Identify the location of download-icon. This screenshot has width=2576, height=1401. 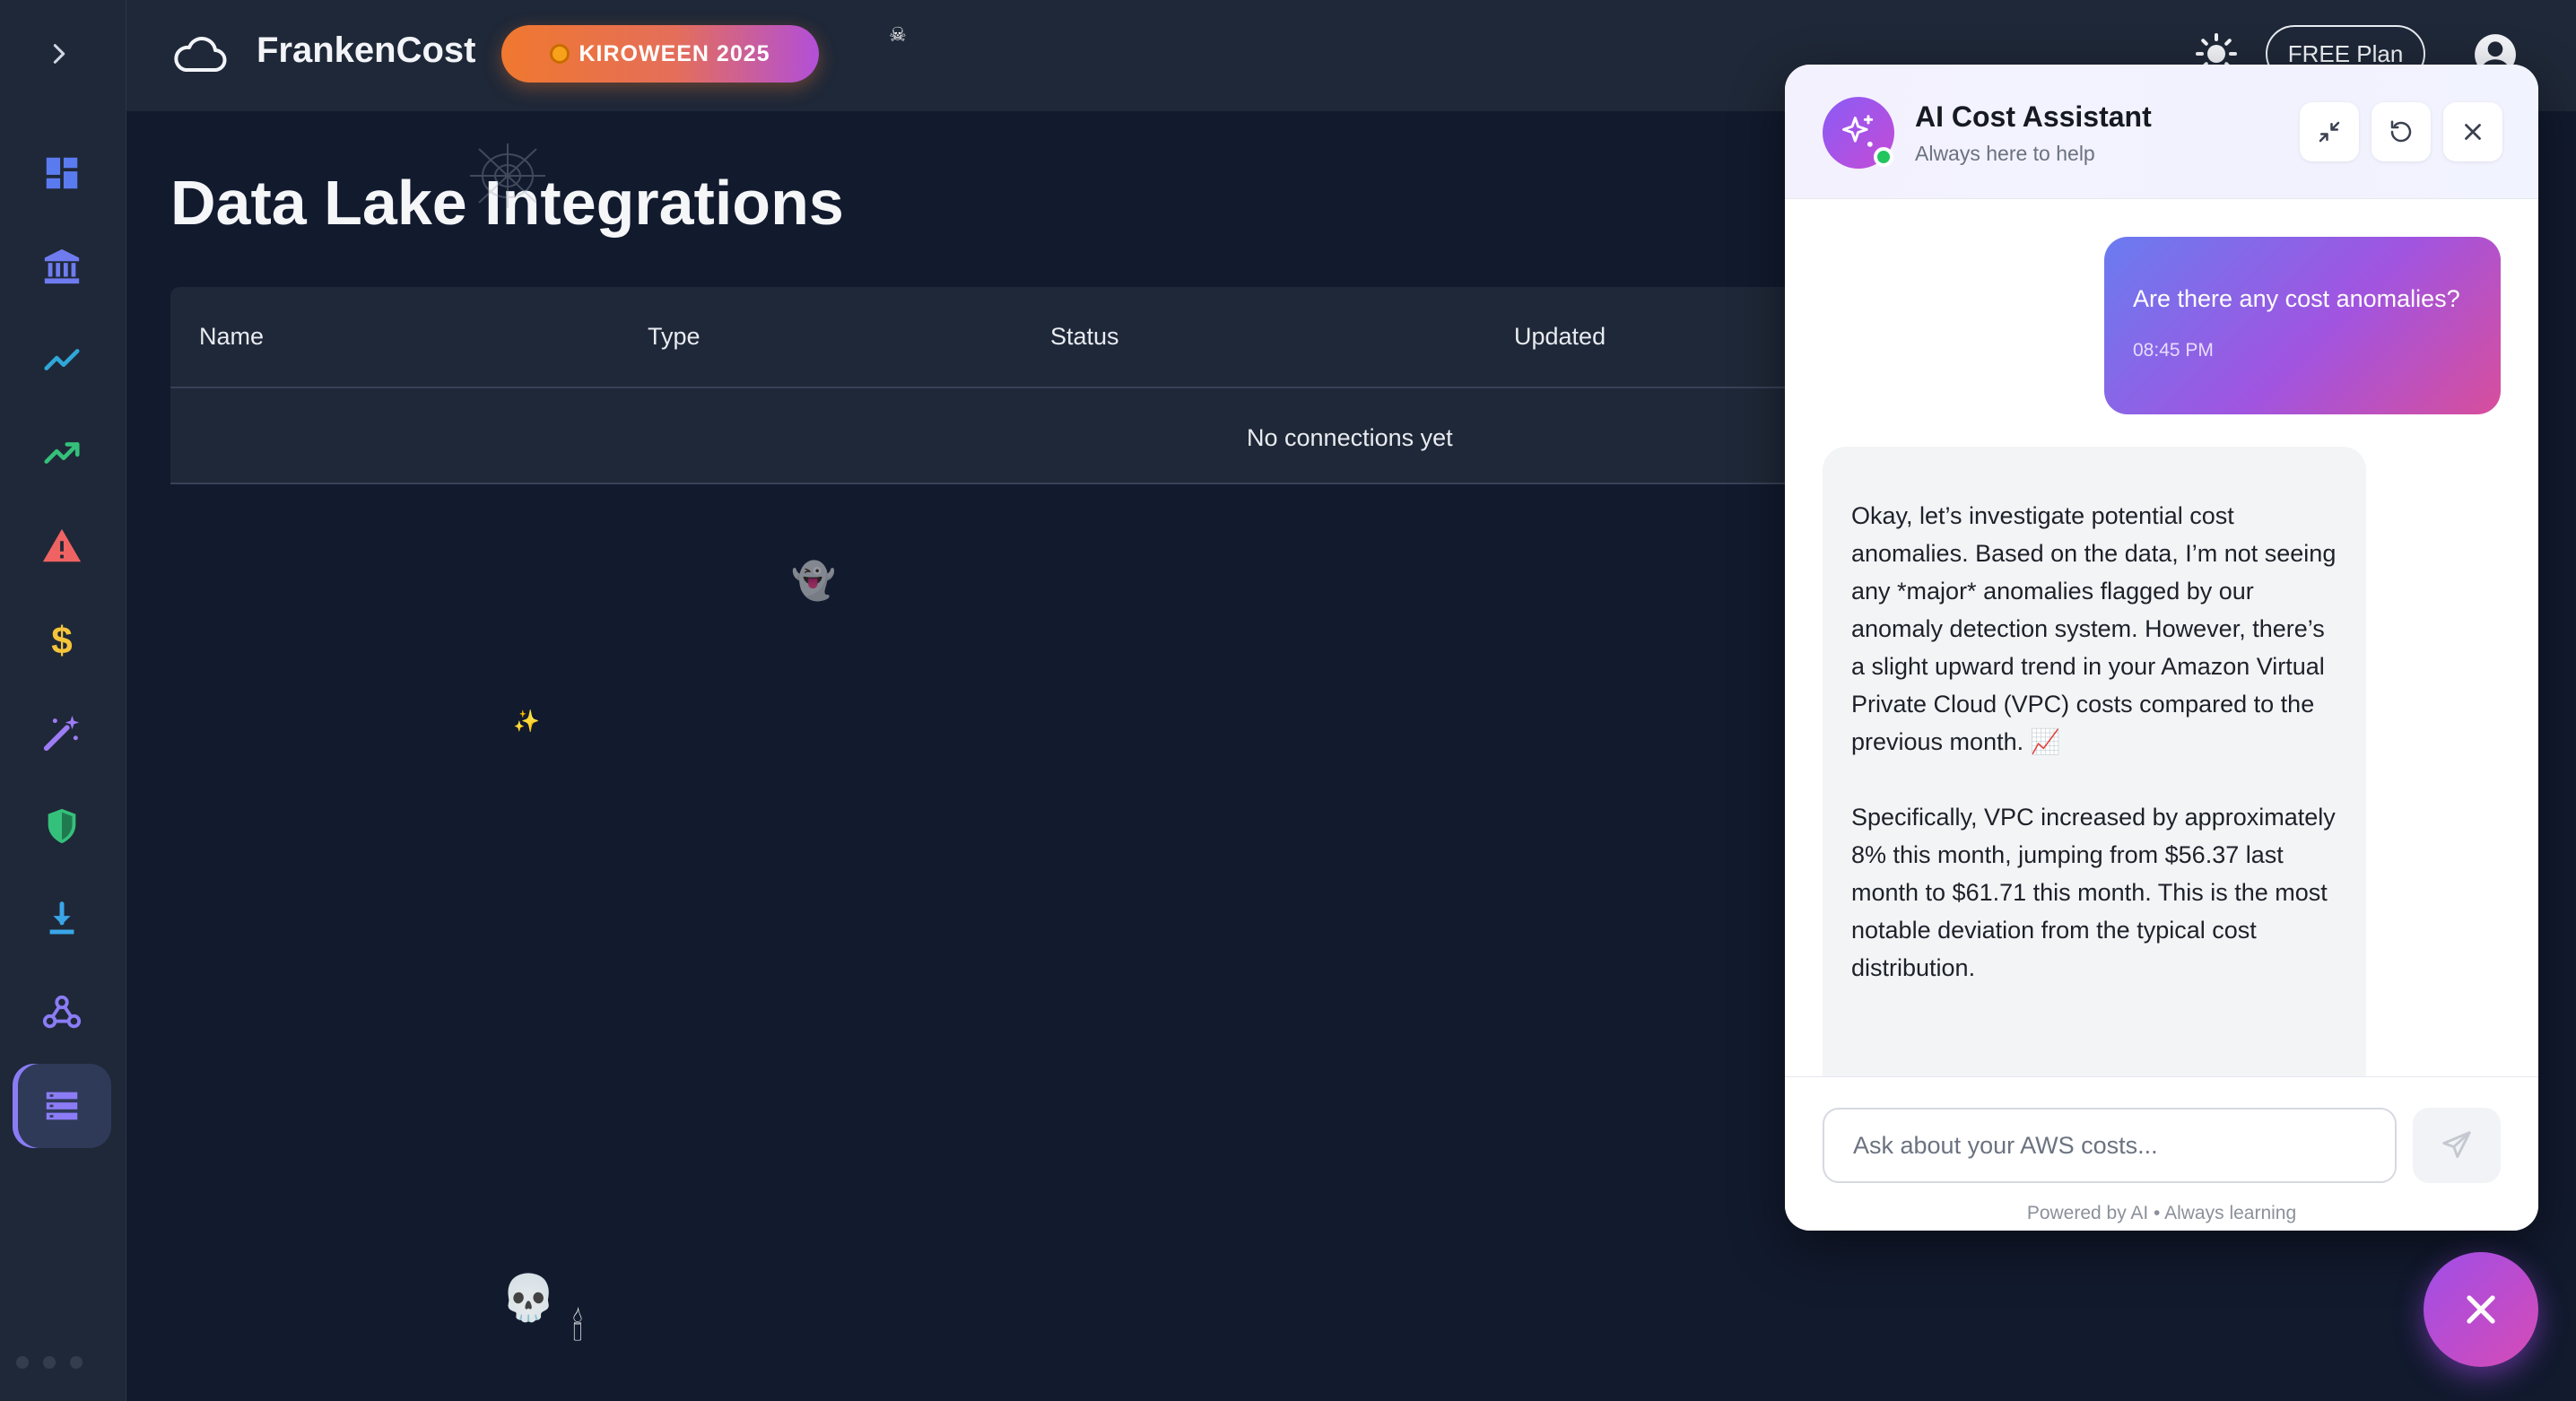
(61, 918).